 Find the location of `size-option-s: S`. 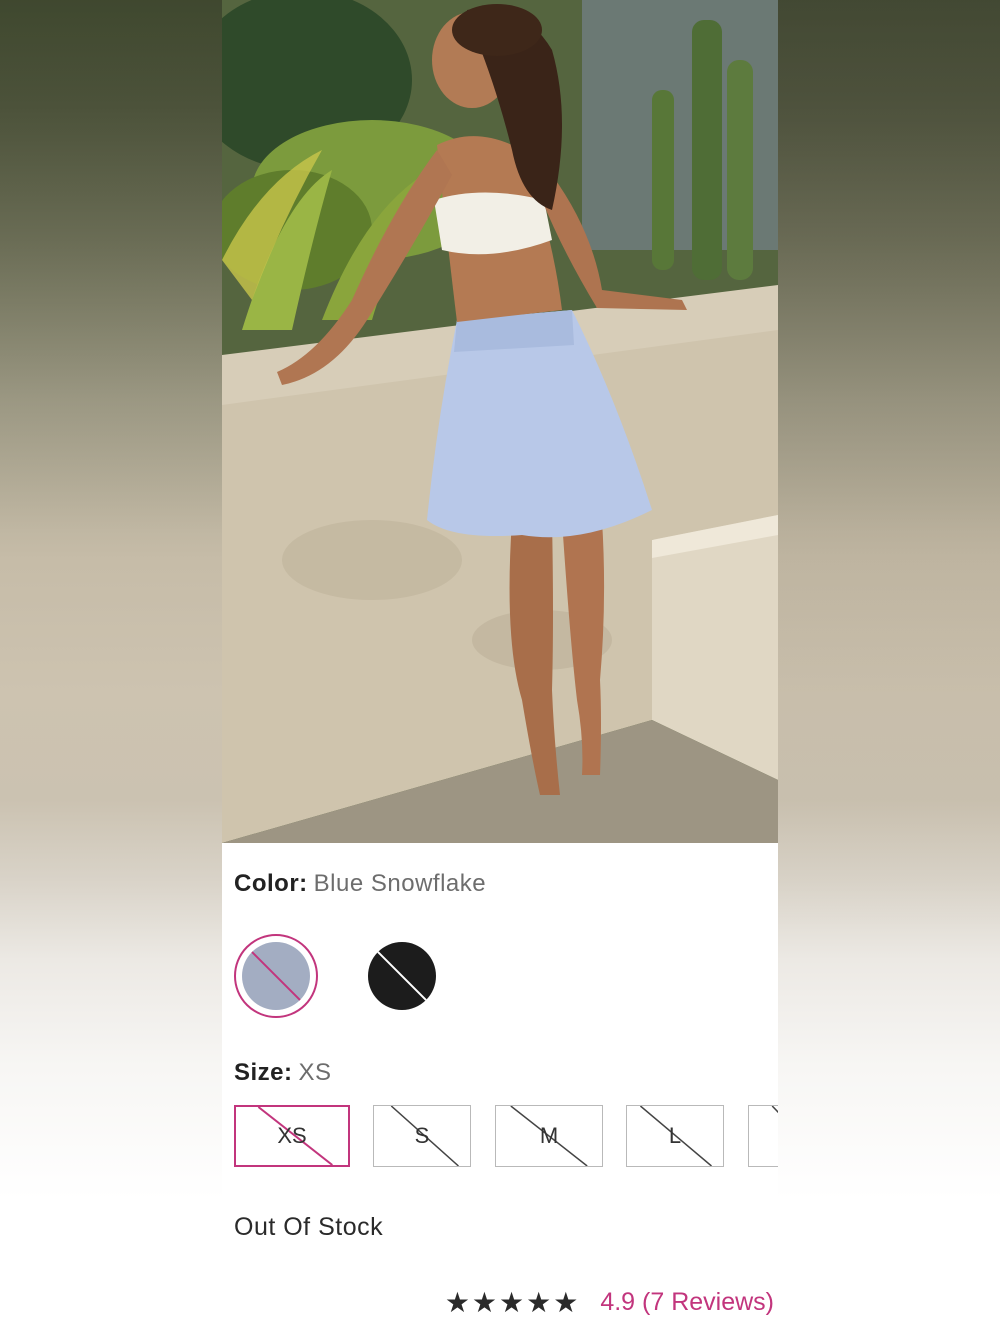

size-option-s: S is located at coordinates (422, 1136).